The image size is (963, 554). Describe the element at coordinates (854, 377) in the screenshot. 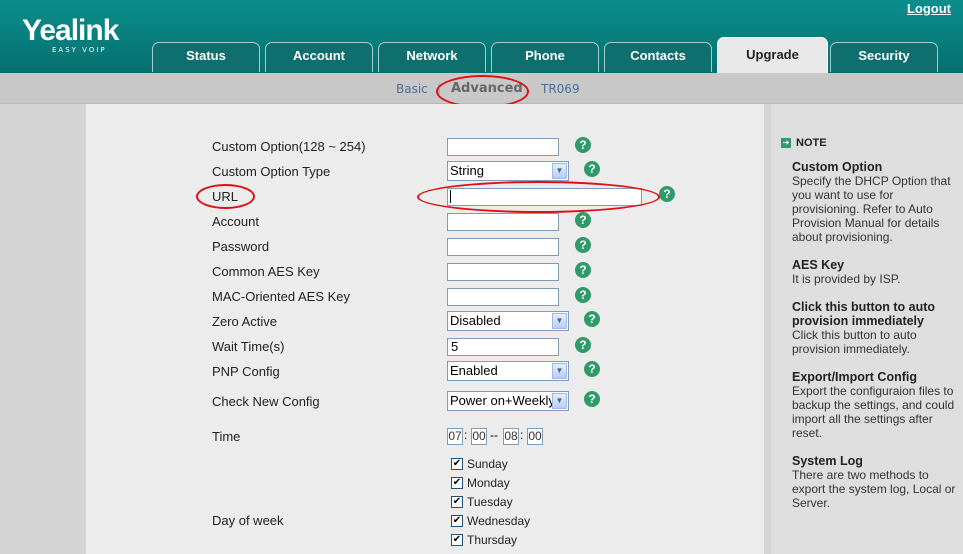

I see `note-heading-export-import: Export/Import Config` at that location.